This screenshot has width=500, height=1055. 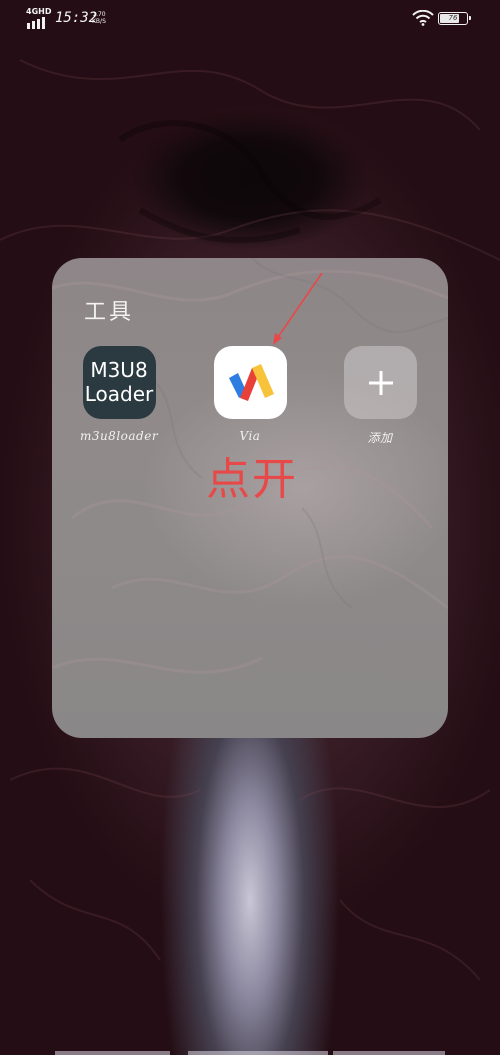 I want to click on wifi-icon, so click(x=423, y=18).